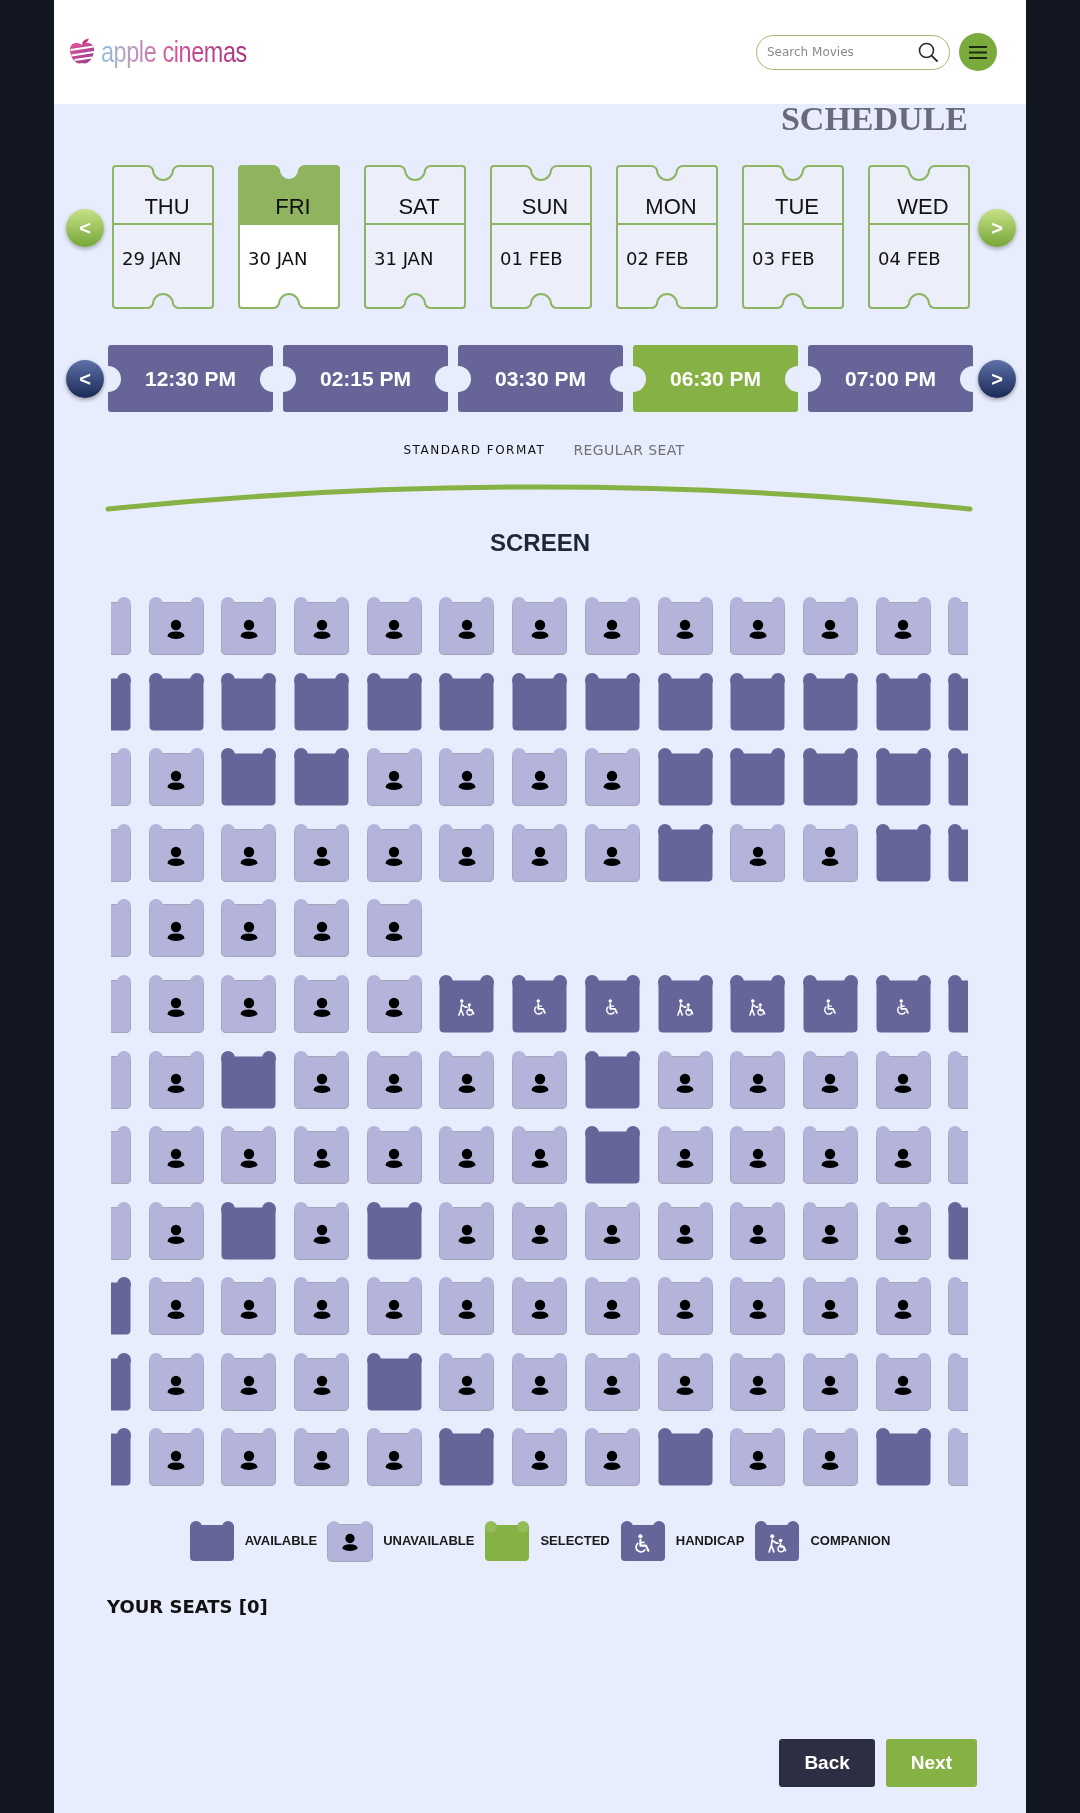 The image size is (1080, 1813). What do you see at coordinates (289, 237) in the screenshot?
I see `date-tab: FRI 30 JAN` at bounding box center [289, 237].